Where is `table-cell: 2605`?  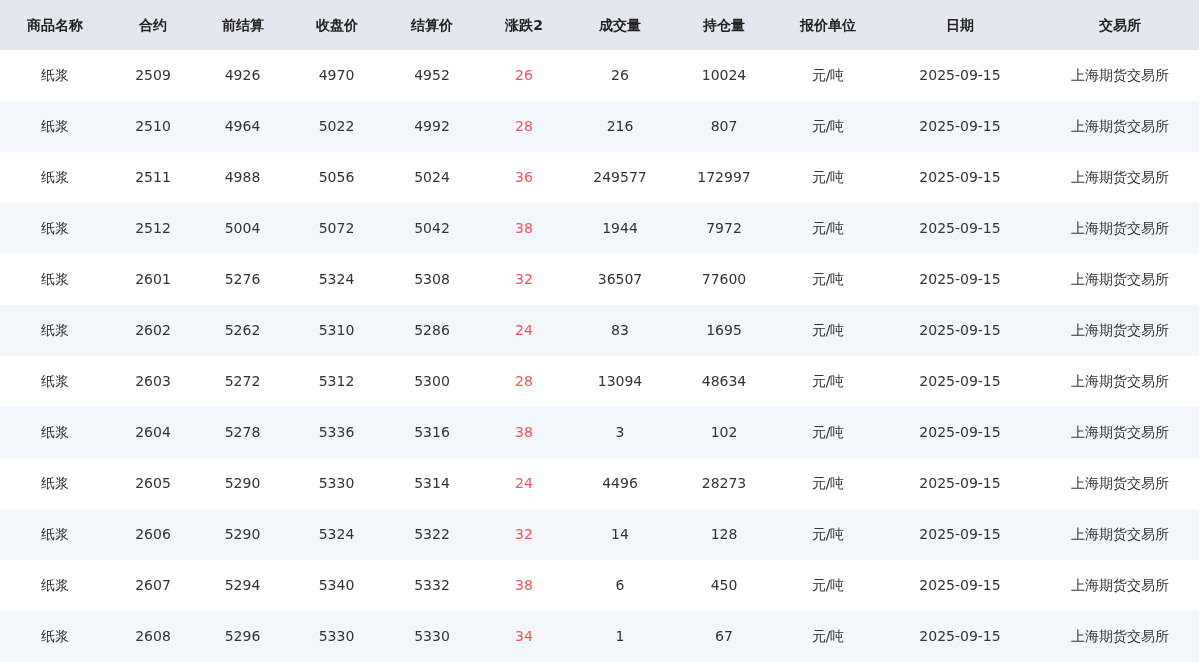 table-cell: 2605 is located at coordinates (153, 483).